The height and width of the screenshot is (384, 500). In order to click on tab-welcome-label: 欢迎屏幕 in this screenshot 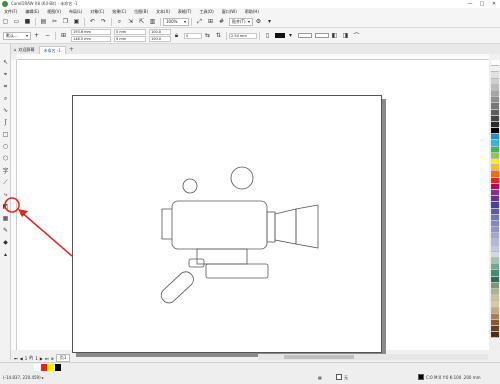, I will do `click(26, 49)`.